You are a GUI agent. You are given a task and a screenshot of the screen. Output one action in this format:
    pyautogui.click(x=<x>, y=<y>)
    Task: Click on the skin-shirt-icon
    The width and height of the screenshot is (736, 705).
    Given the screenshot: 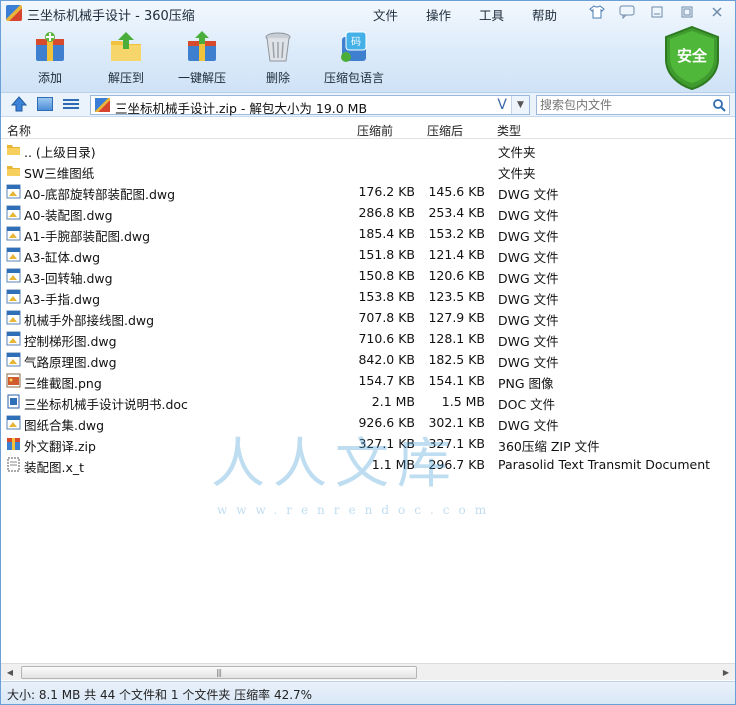 What is the action you would take?
    pyautogui.click(x=597, y=12)
    